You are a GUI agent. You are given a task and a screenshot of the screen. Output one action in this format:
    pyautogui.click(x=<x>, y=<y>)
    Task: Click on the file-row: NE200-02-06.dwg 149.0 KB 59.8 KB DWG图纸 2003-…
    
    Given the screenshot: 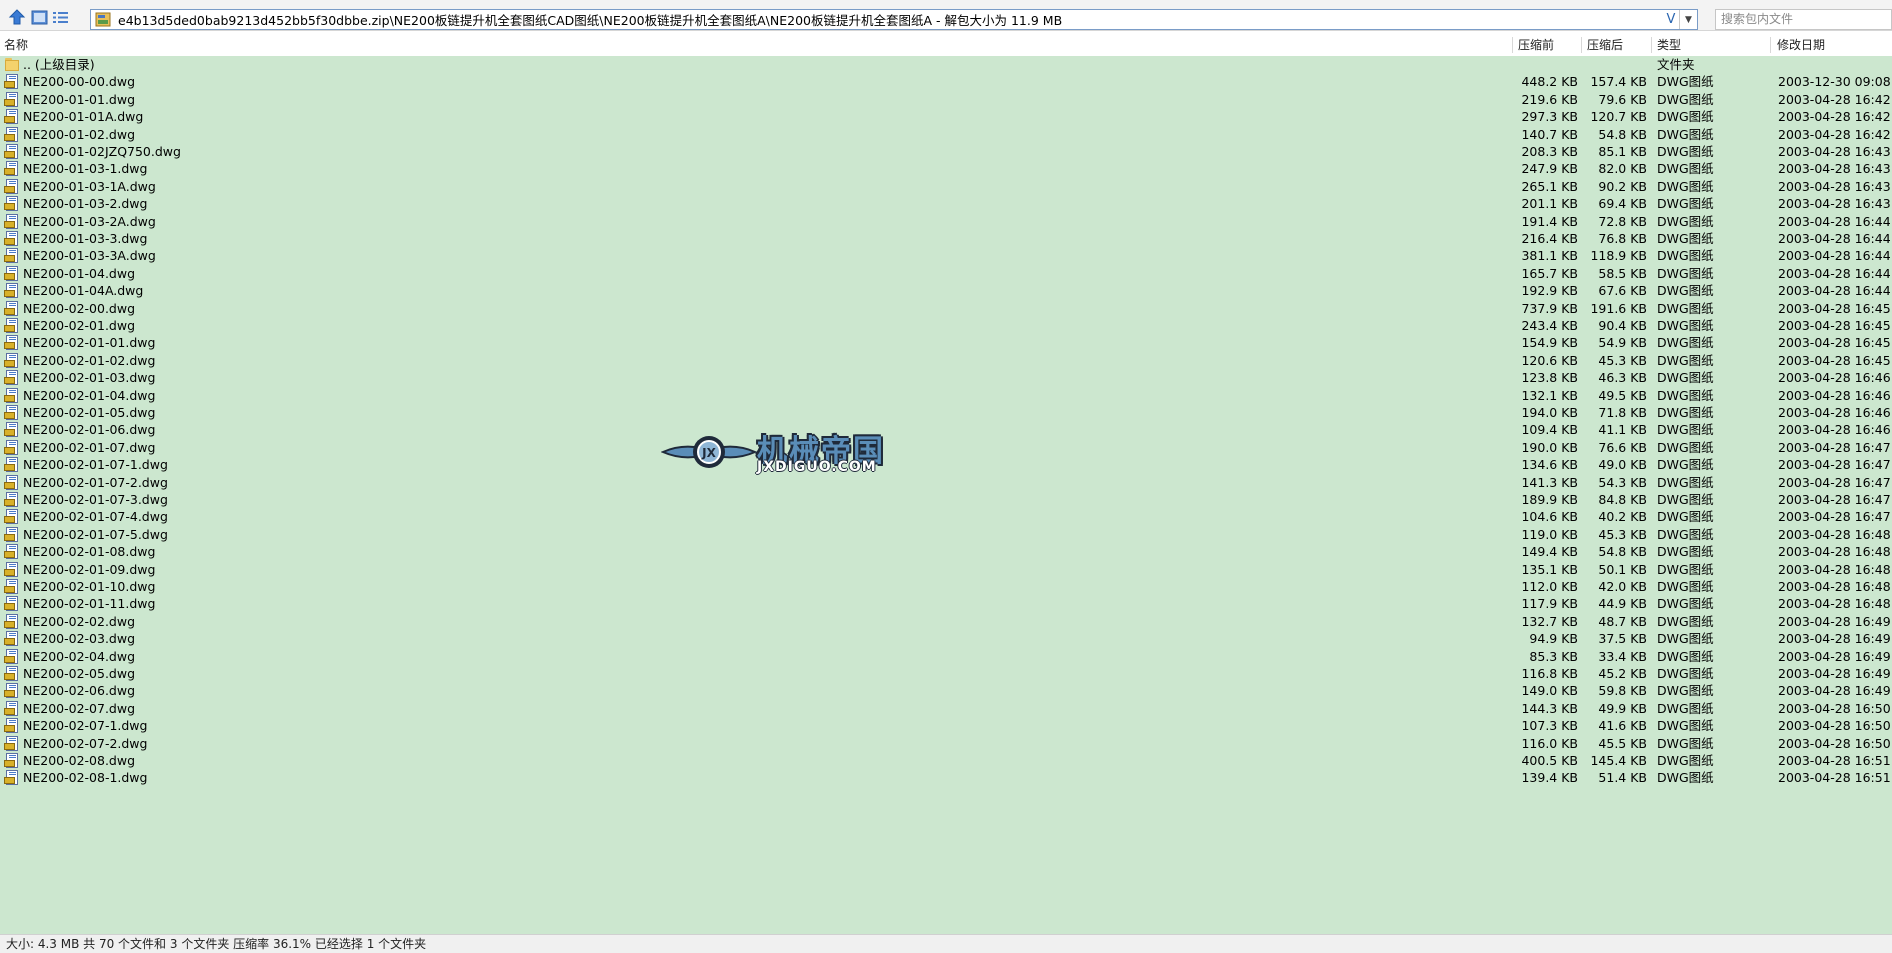 What is the action you would take?
    pyautogui.click(x=946, y=690)
    